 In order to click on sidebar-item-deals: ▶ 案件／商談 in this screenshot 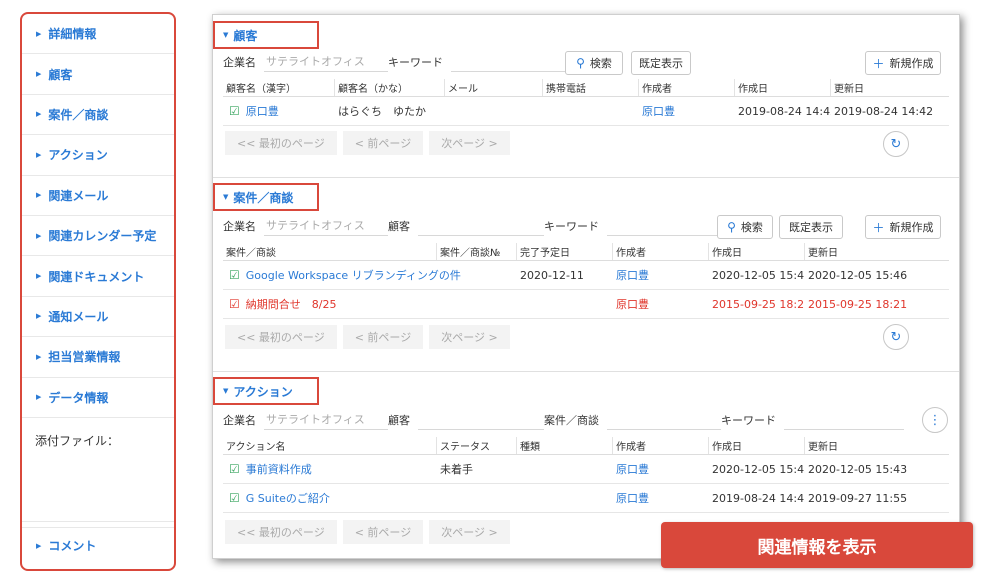, I will do `click(98, 115)`.